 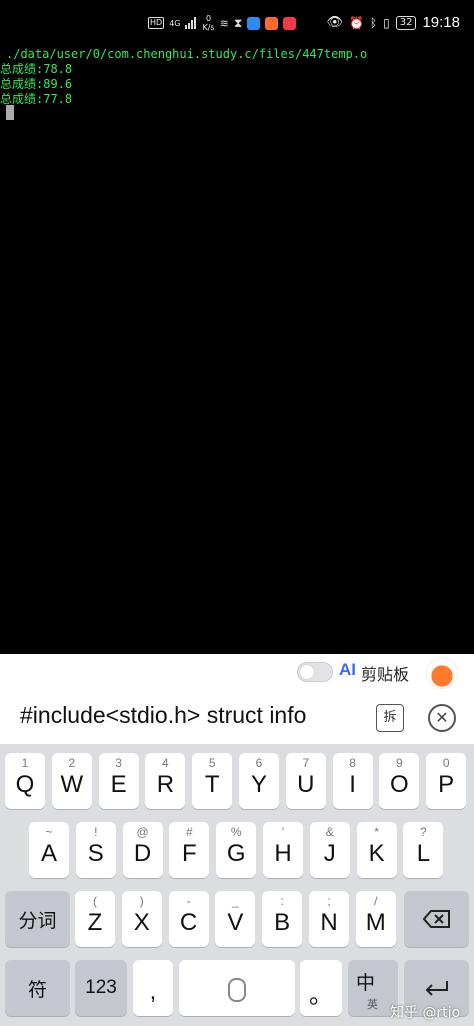 I want to click on key-h: ' H, so click(x=283, y=850).